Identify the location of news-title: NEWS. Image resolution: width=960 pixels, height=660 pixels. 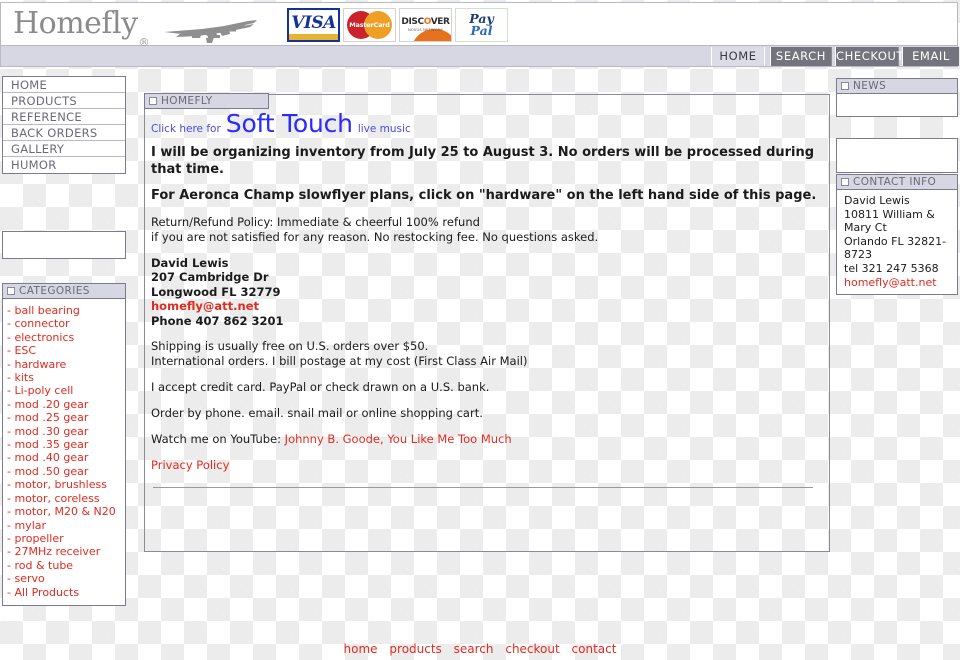
(870, 85).